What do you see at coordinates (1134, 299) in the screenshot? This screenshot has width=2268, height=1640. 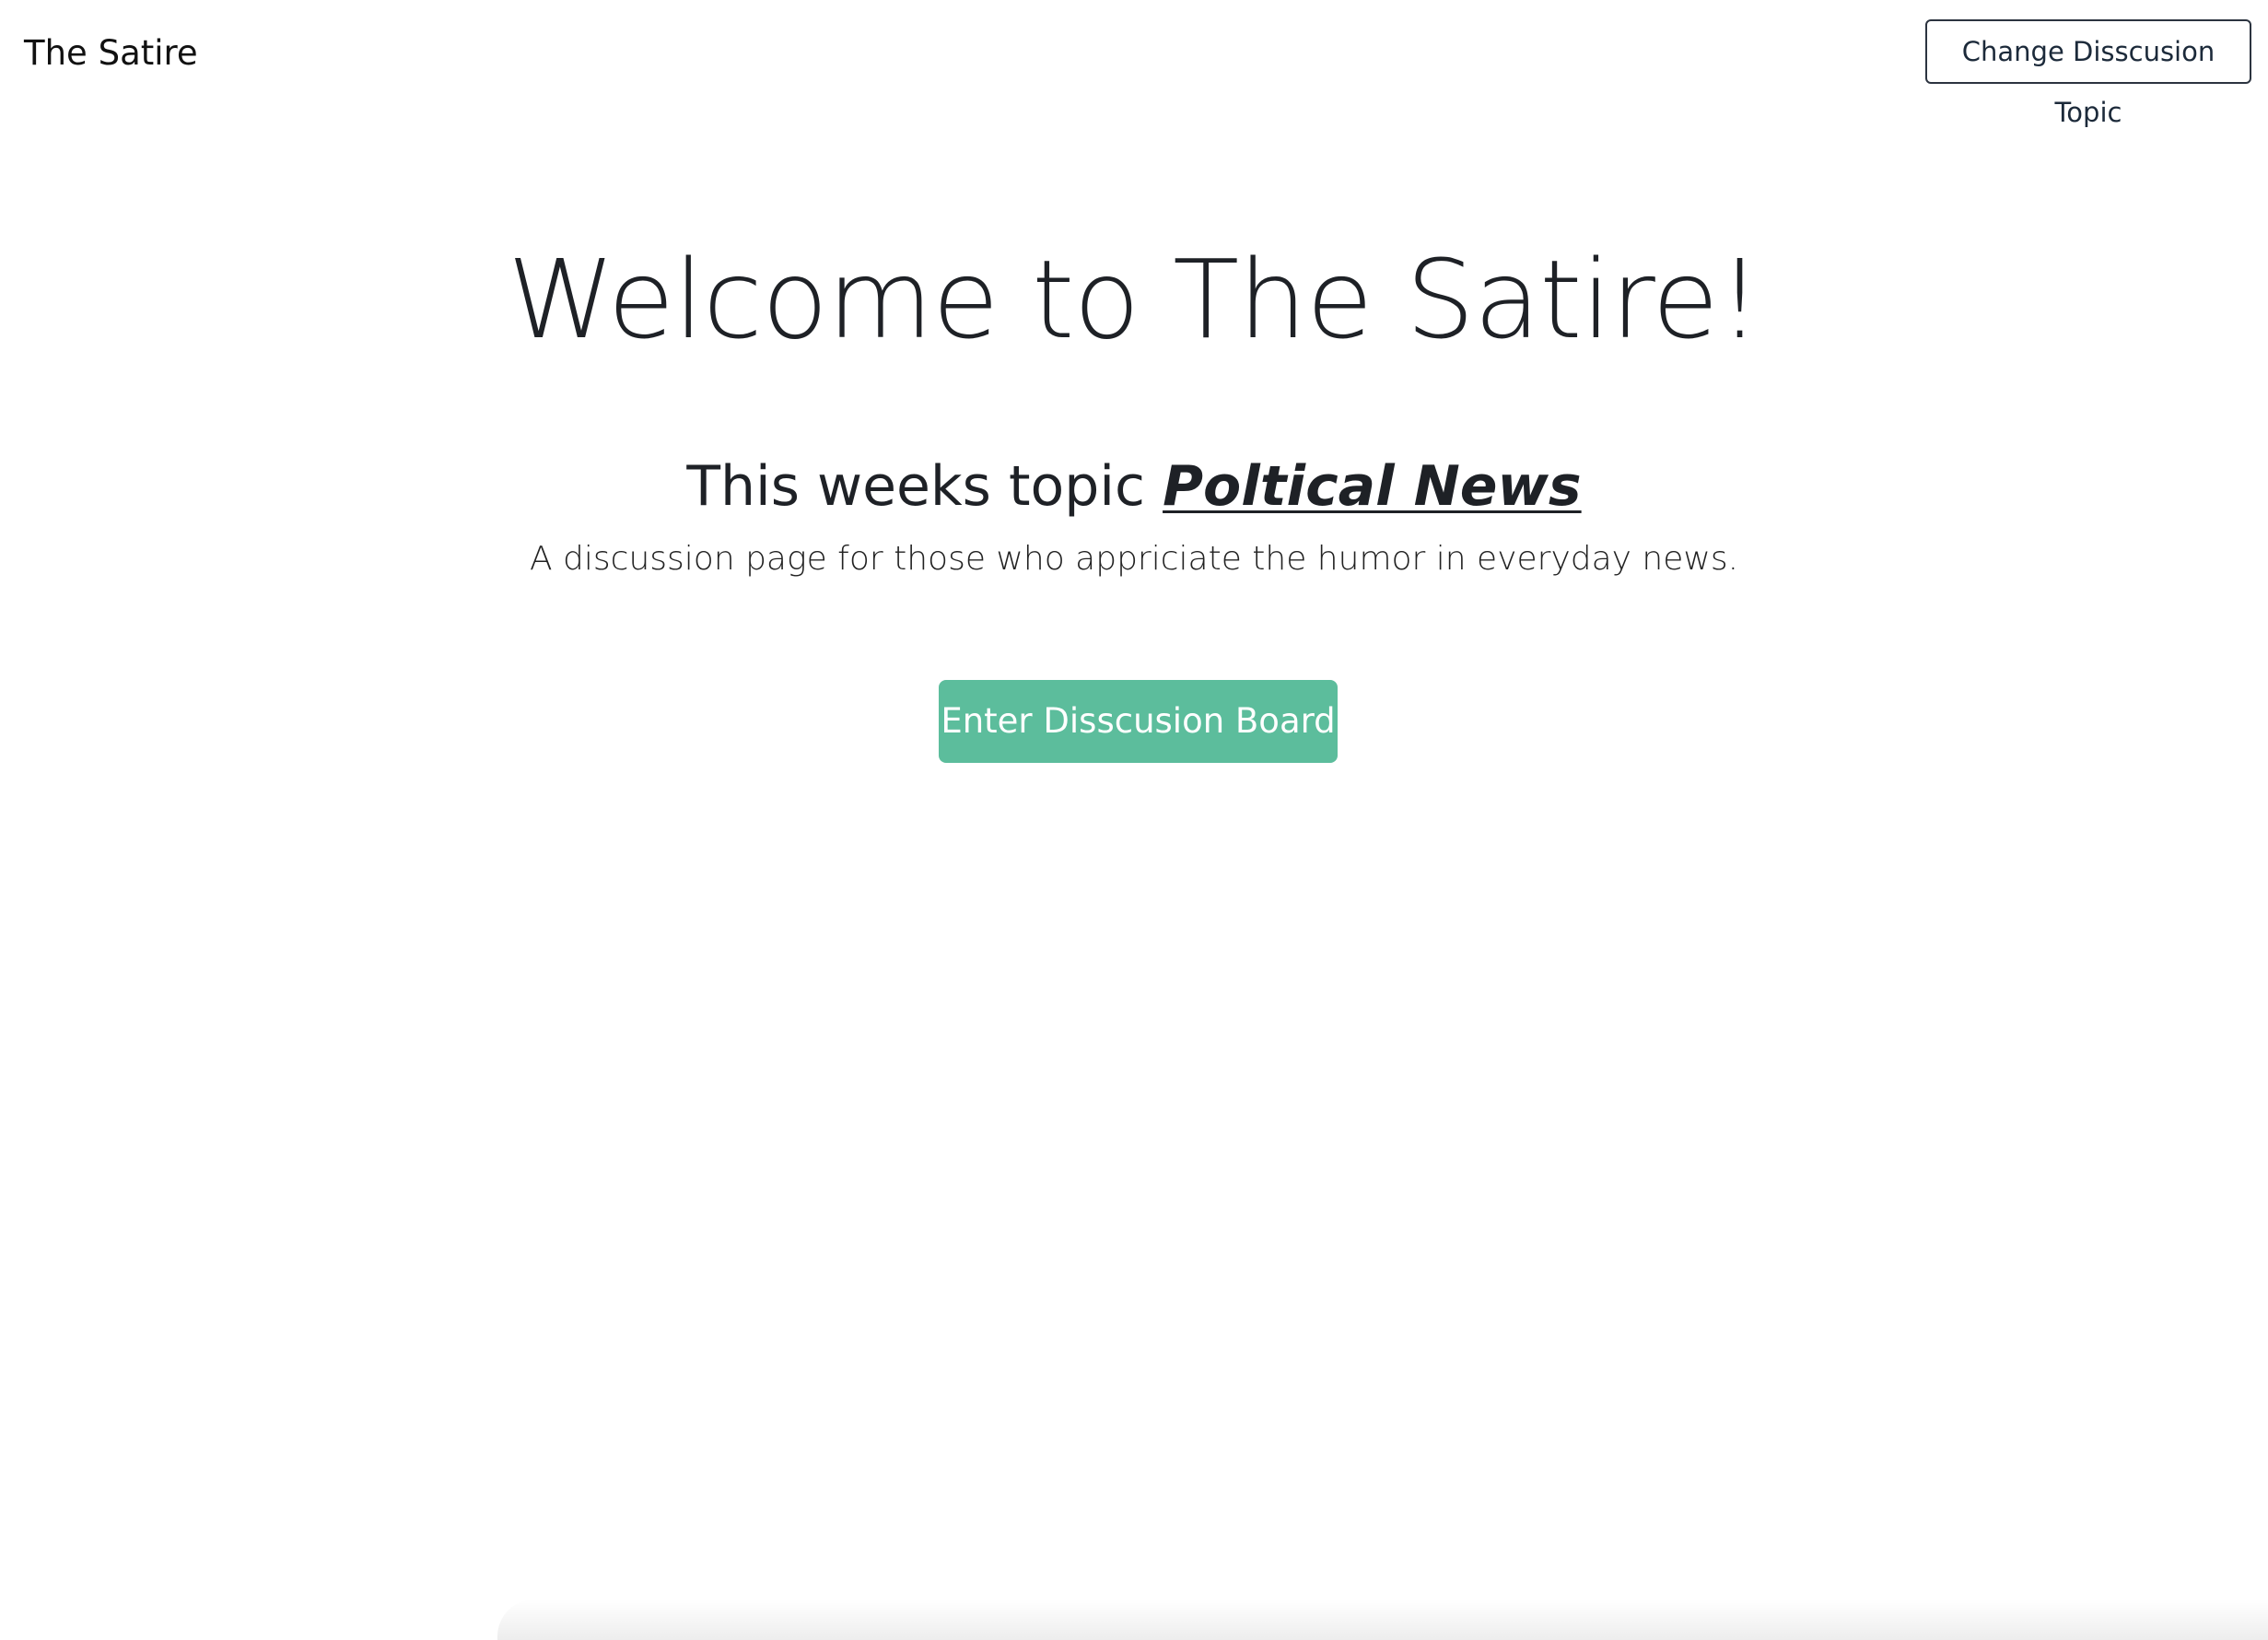 I see `page-title: Welcome to The Satire!` at bounding box center [1134, 299].